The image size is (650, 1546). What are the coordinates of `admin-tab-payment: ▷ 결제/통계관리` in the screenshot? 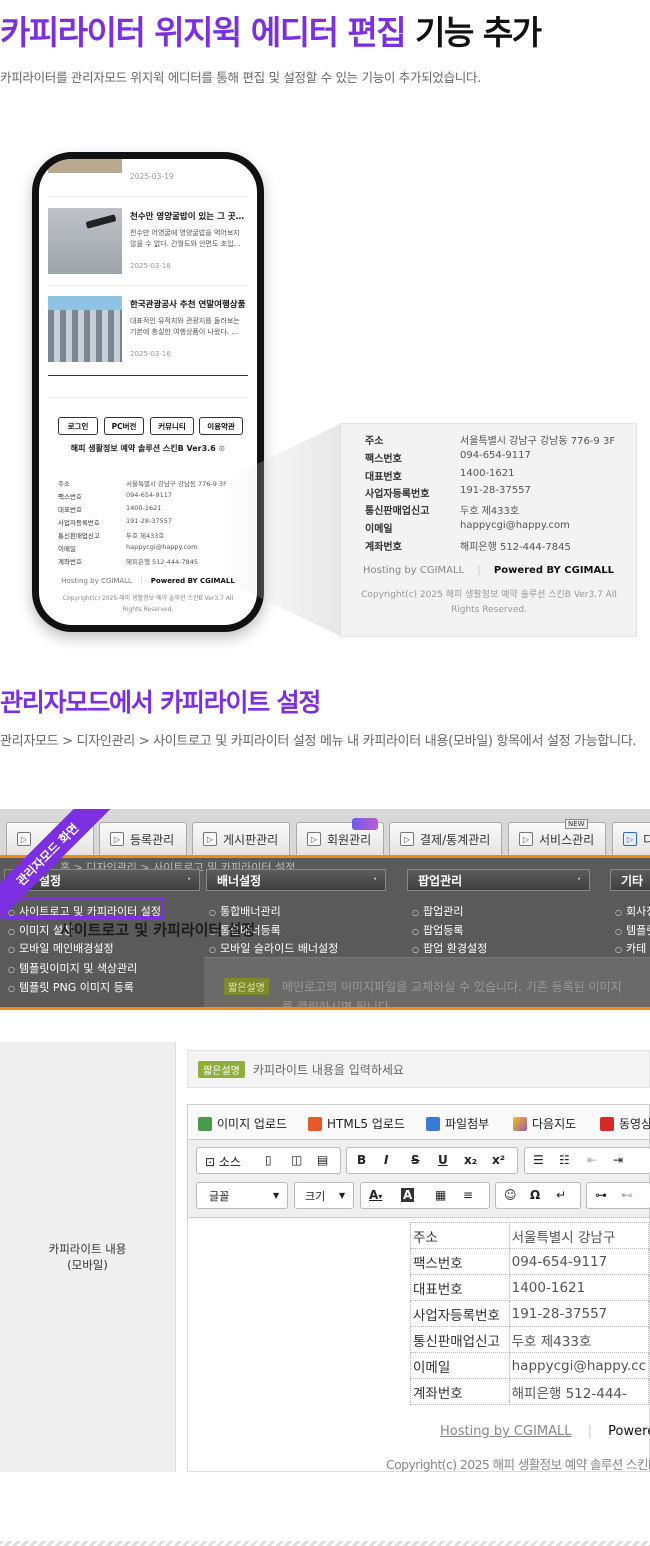 It's located at (445, 838).